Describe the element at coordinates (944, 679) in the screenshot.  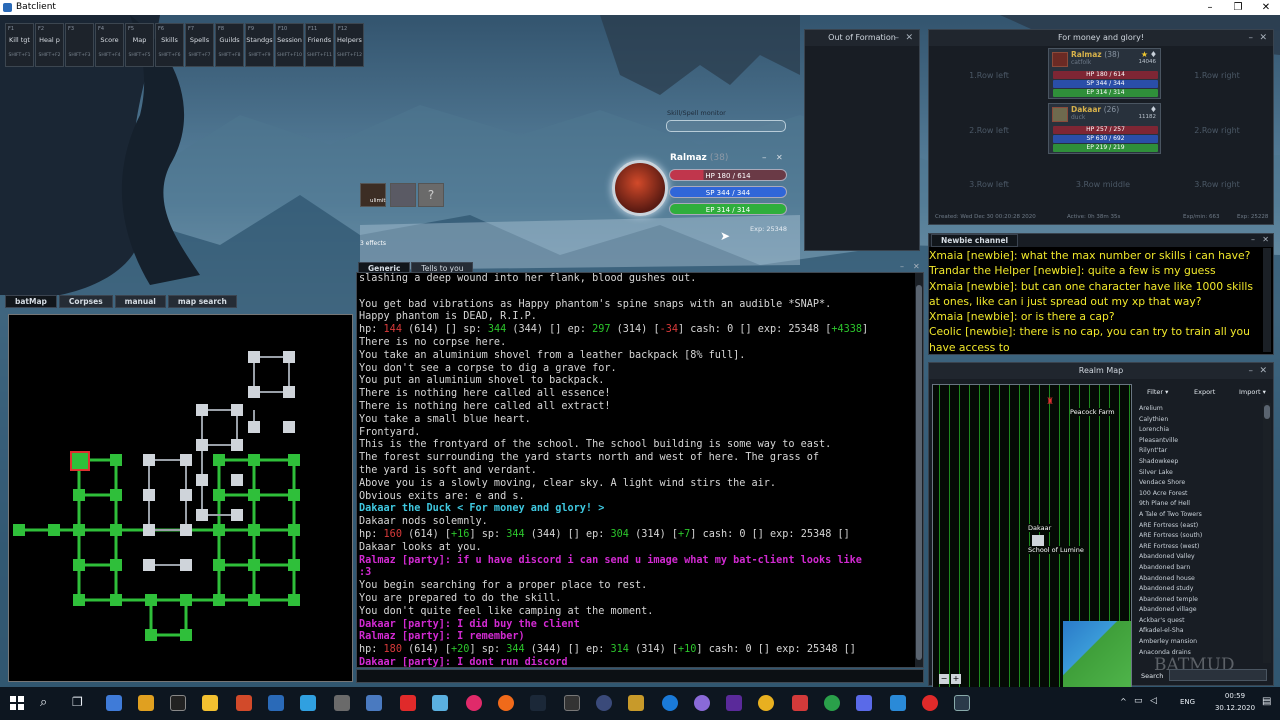
I see `zoom-out-button: −` at that location.